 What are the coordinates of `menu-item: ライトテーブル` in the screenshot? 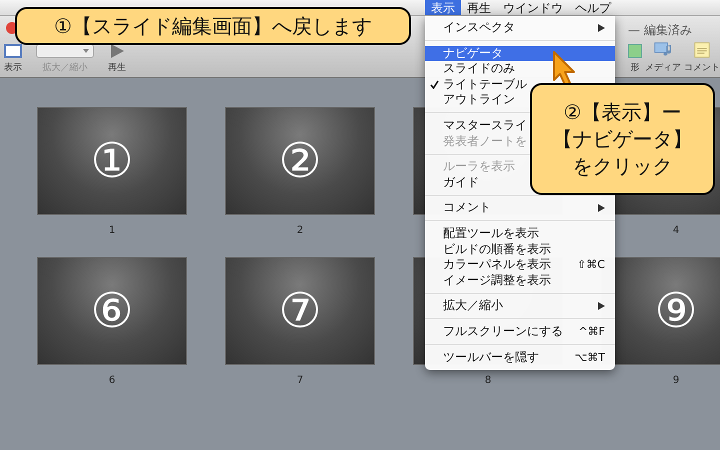 It's located at (520, 84).